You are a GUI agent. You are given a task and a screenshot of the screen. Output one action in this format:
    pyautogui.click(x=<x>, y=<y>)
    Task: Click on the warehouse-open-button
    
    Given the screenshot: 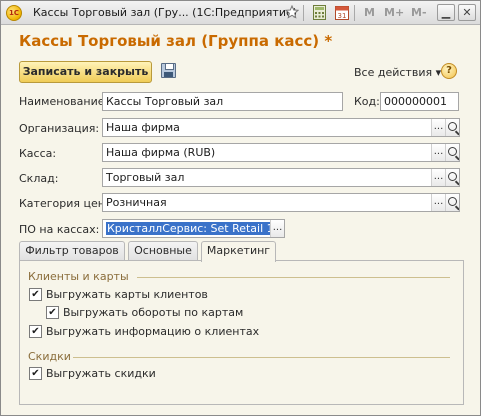 What is the action you would take?
    pyautogui.click(x=452, y=177)
    